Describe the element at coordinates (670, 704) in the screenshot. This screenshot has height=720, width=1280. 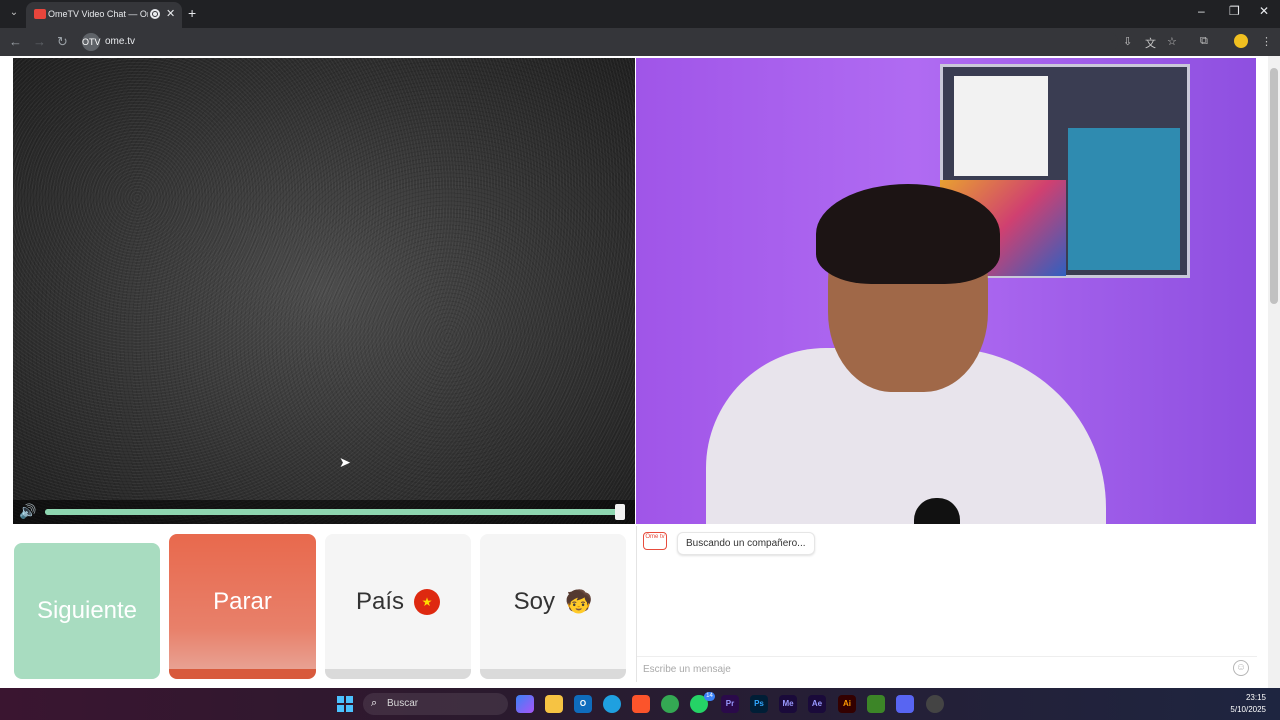
I see `chrome-icon` at that location.